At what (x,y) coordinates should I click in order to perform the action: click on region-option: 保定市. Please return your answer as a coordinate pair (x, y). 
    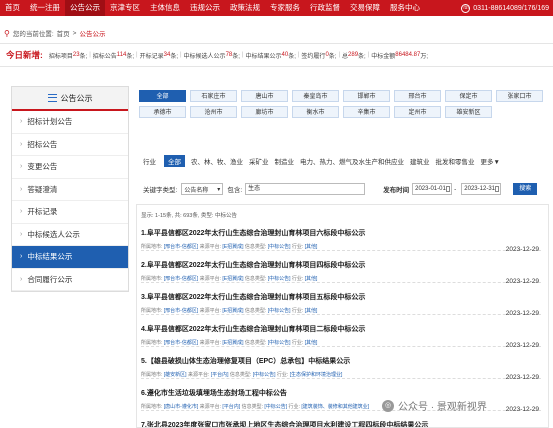
    Looking at the image, I should click on (468, 96).